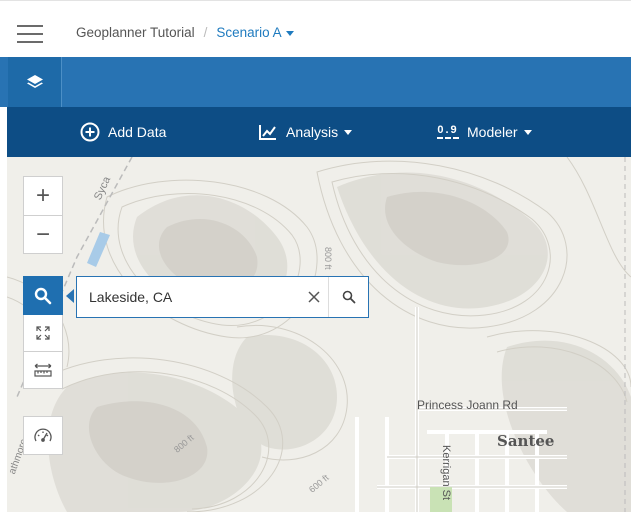  Describe the element at coordinates (135, 32) in the screenshot. I see `breadcrumb-project: Geoplanner Tutorial` at that location.